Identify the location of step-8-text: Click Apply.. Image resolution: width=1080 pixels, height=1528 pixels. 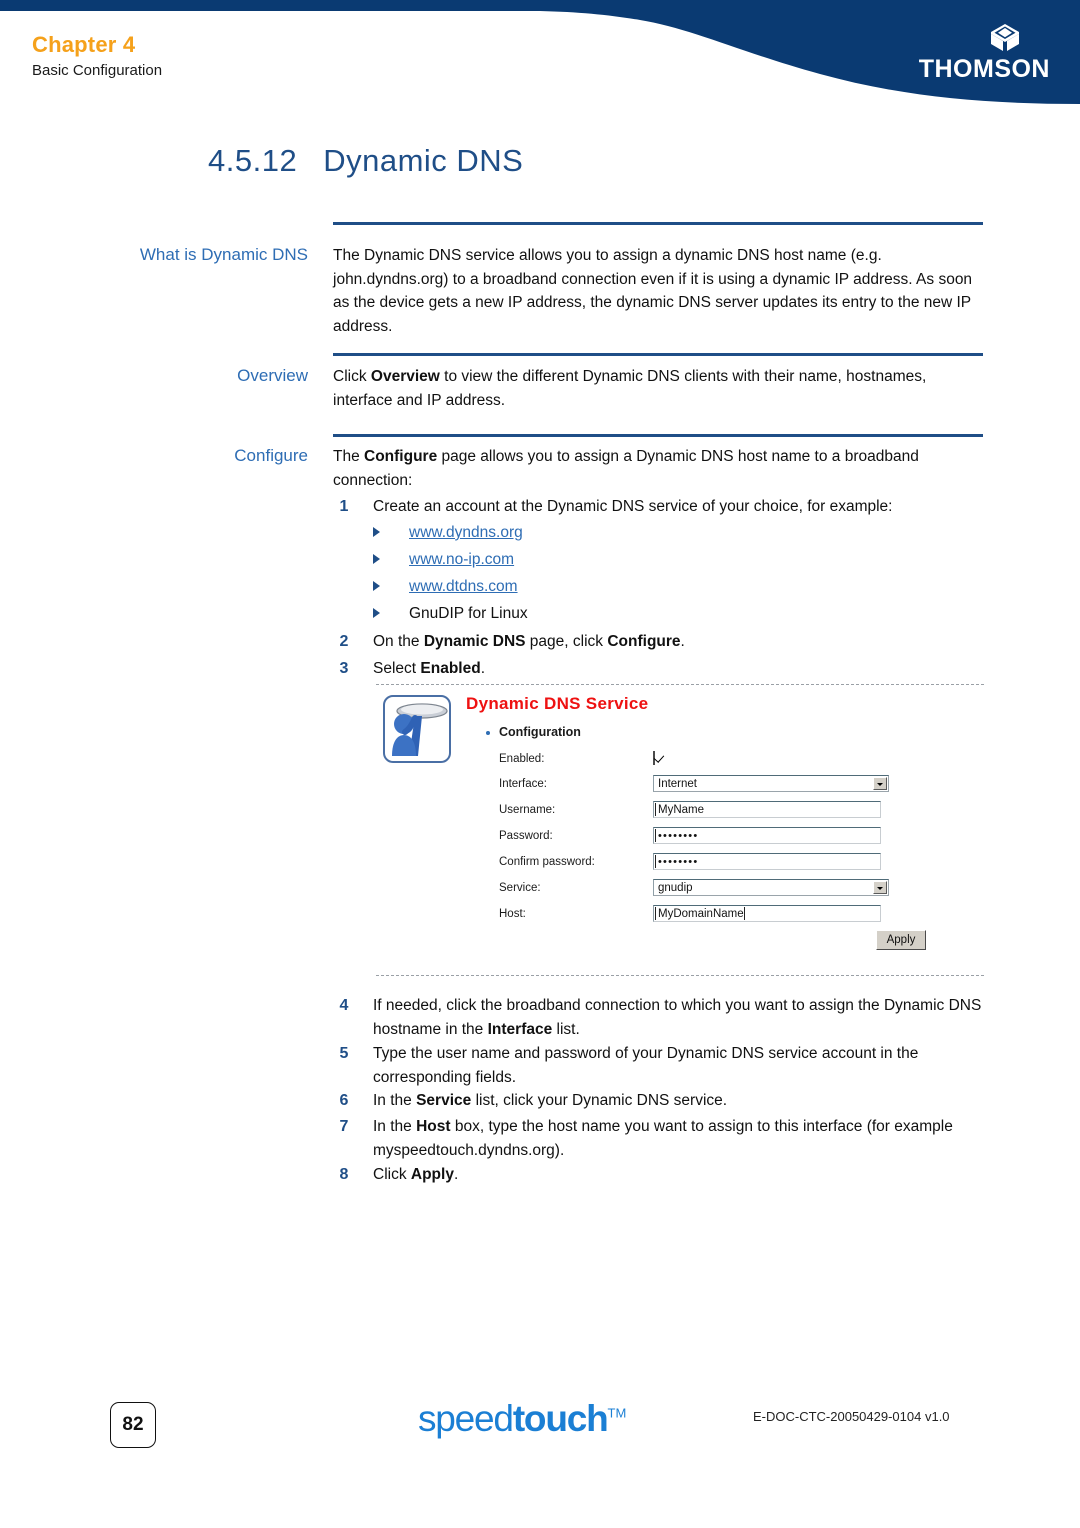
(679, 1175).